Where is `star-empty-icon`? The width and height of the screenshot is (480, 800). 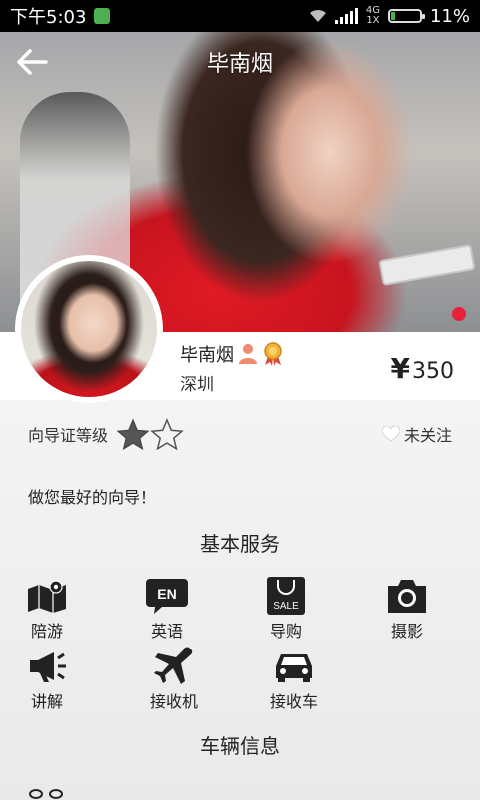
star-empty-icon is located at coordinates (167, 434).